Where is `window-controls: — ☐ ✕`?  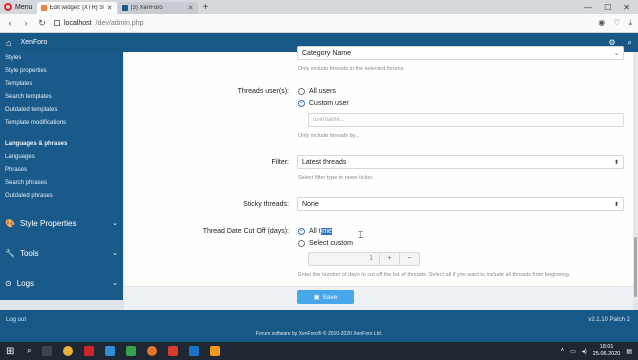
window-controls: — ☐ ✕ is located at coordinates (611, 7).